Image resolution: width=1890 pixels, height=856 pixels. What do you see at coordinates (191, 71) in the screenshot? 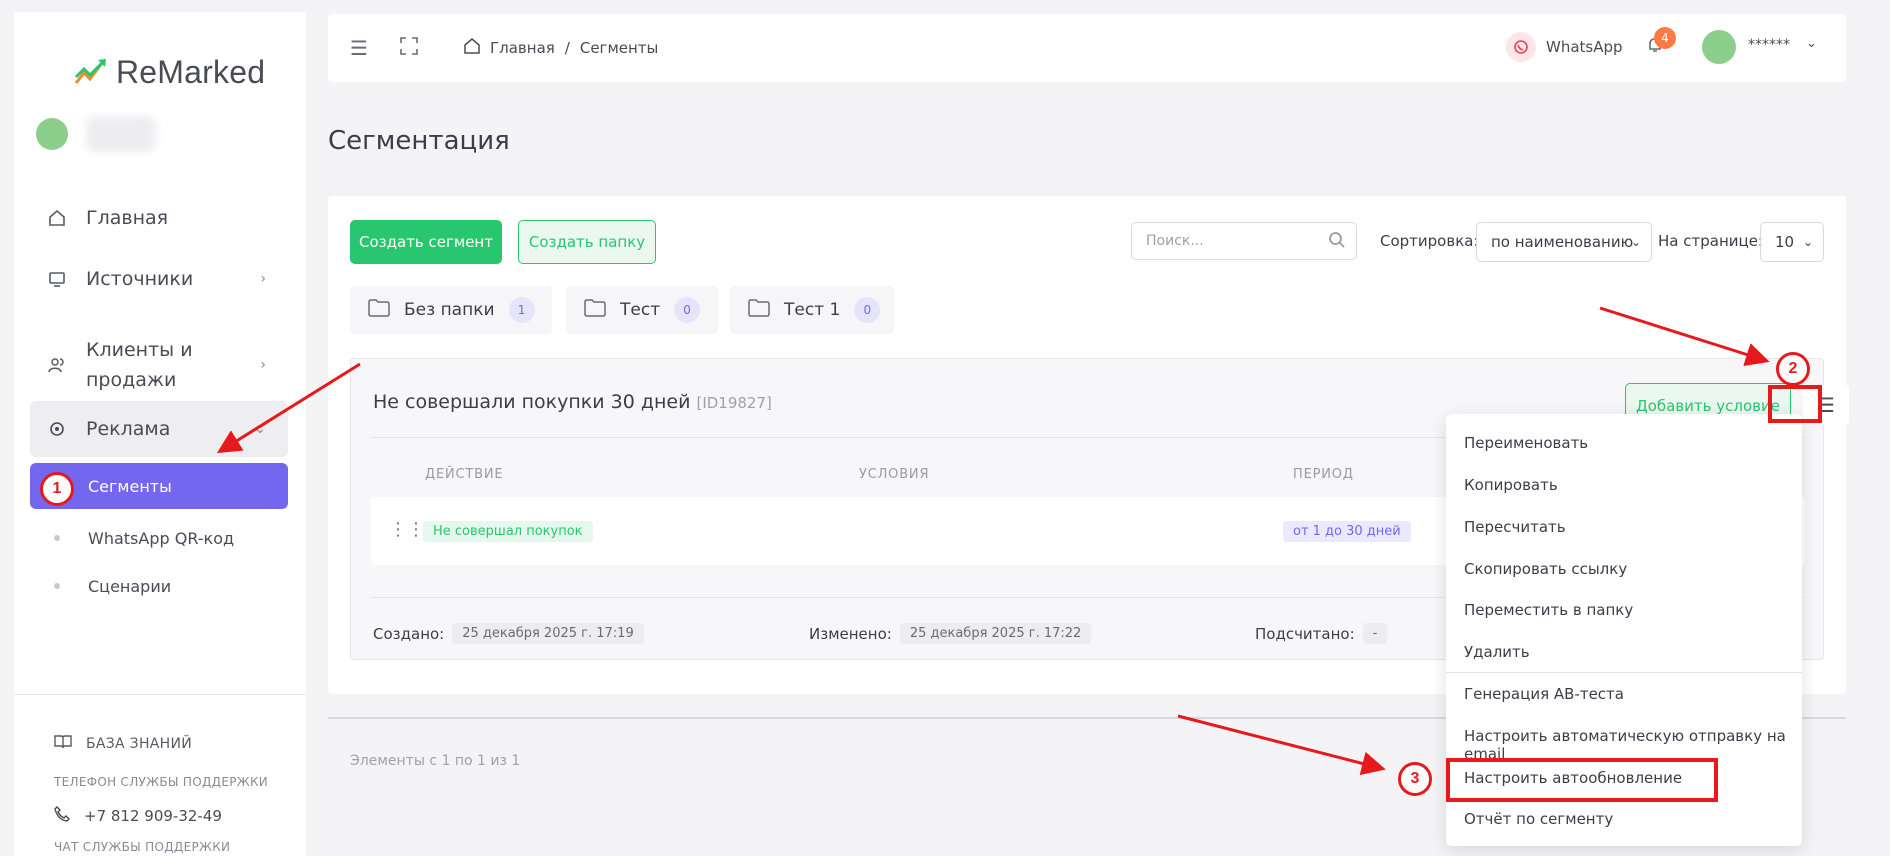
I see `logo-text: ReMarked` at bounding box center [191, 71].